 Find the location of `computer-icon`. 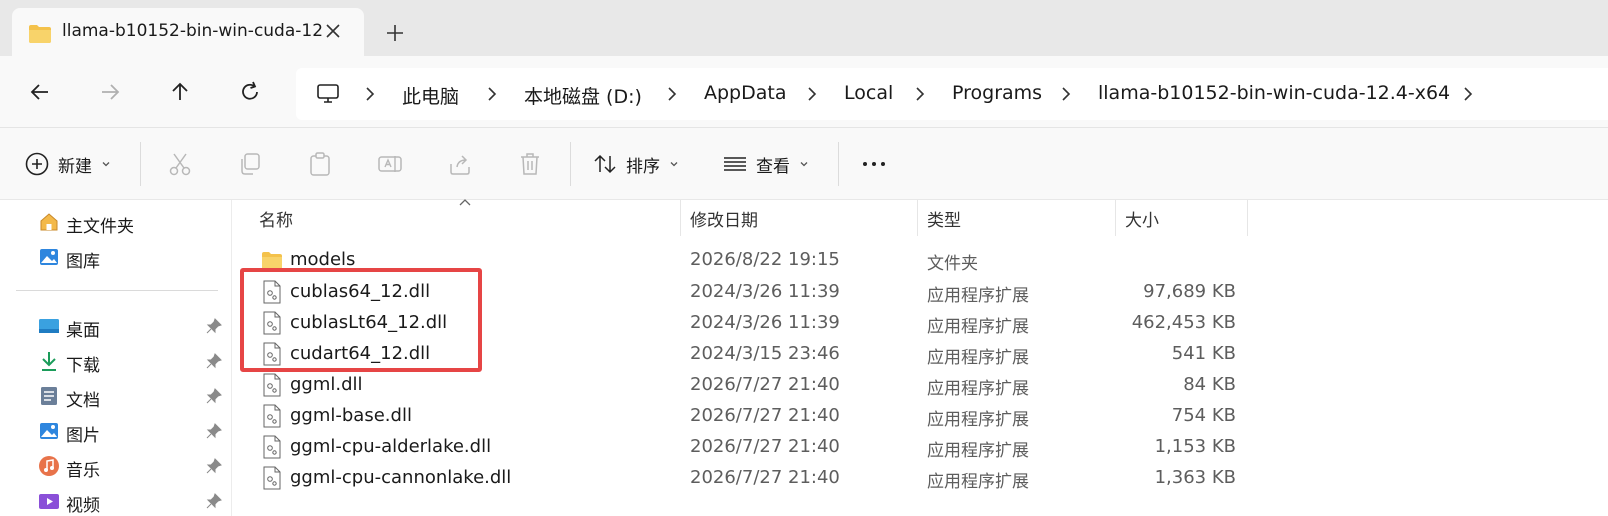

computer-icon is located at coordinates (328, 94).